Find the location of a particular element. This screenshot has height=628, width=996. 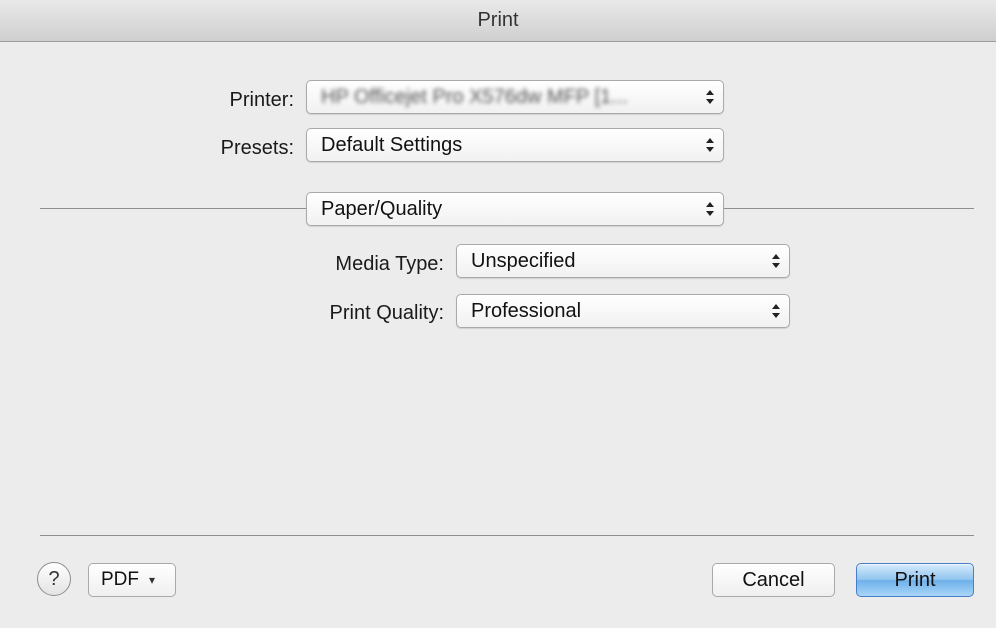

printer-label: Printer: is located at coordinates (261, 100).